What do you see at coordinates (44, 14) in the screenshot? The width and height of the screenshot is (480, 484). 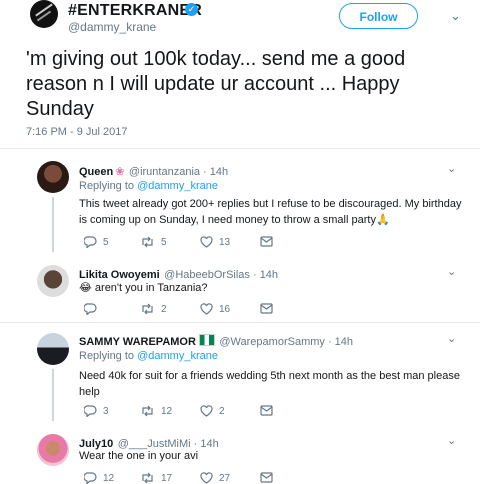 I see `author-avatar` at bounding box center [44, 14].